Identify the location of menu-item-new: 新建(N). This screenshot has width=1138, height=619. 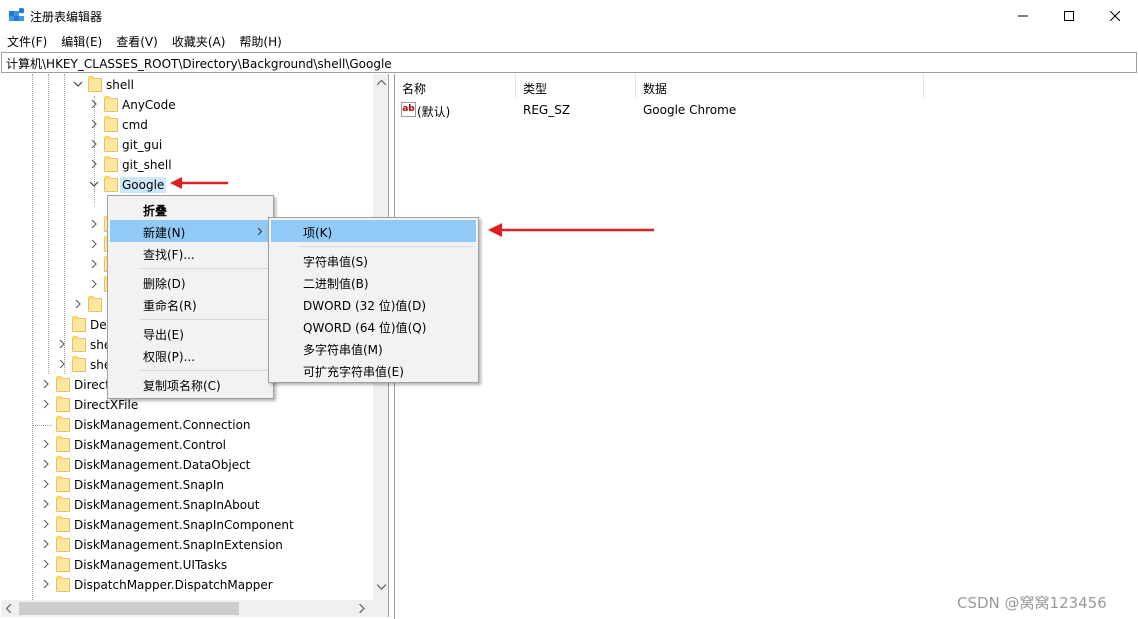
(190, 231).